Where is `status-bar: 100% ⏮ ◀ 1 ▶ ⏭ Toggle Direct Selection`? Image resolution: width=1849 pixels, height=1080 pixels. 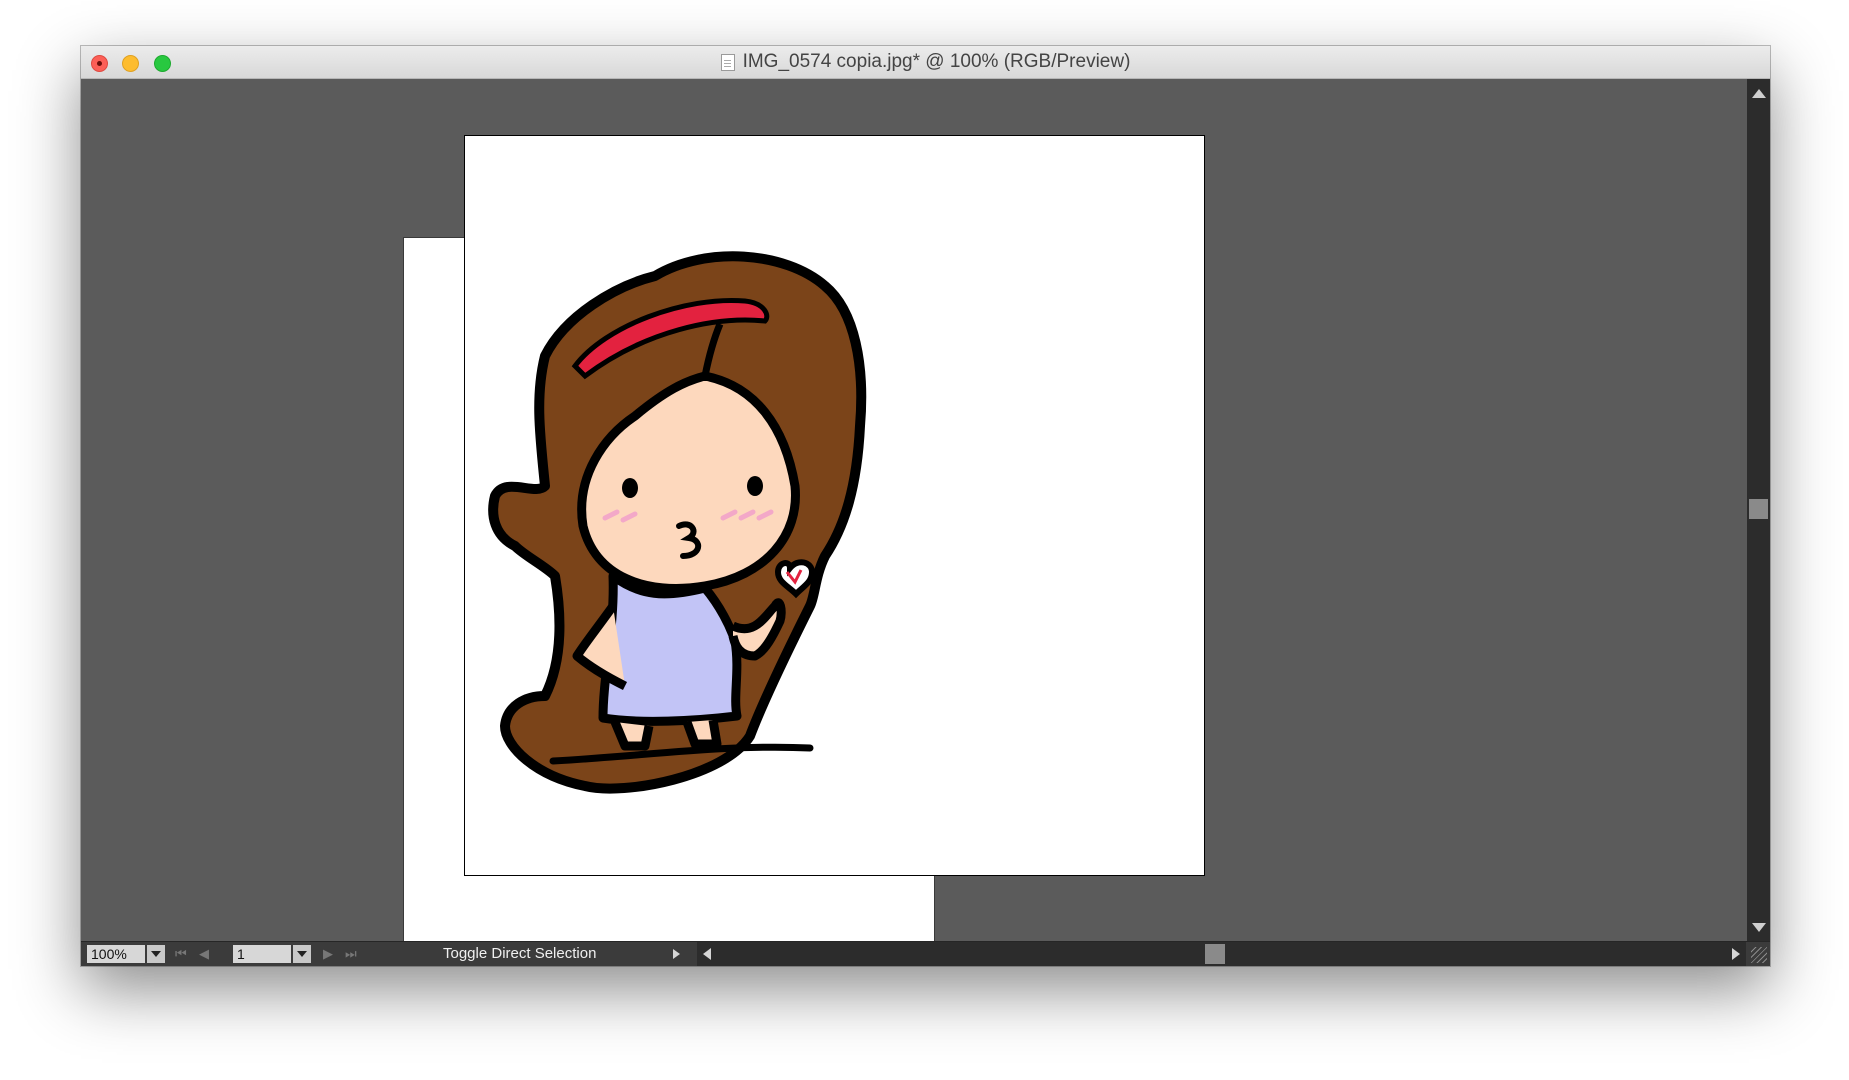 status-bar: 100% ⏮ ◀ 1 ▶ ⏭ Toggle Direct Selection is located at coordinates (925, 953).